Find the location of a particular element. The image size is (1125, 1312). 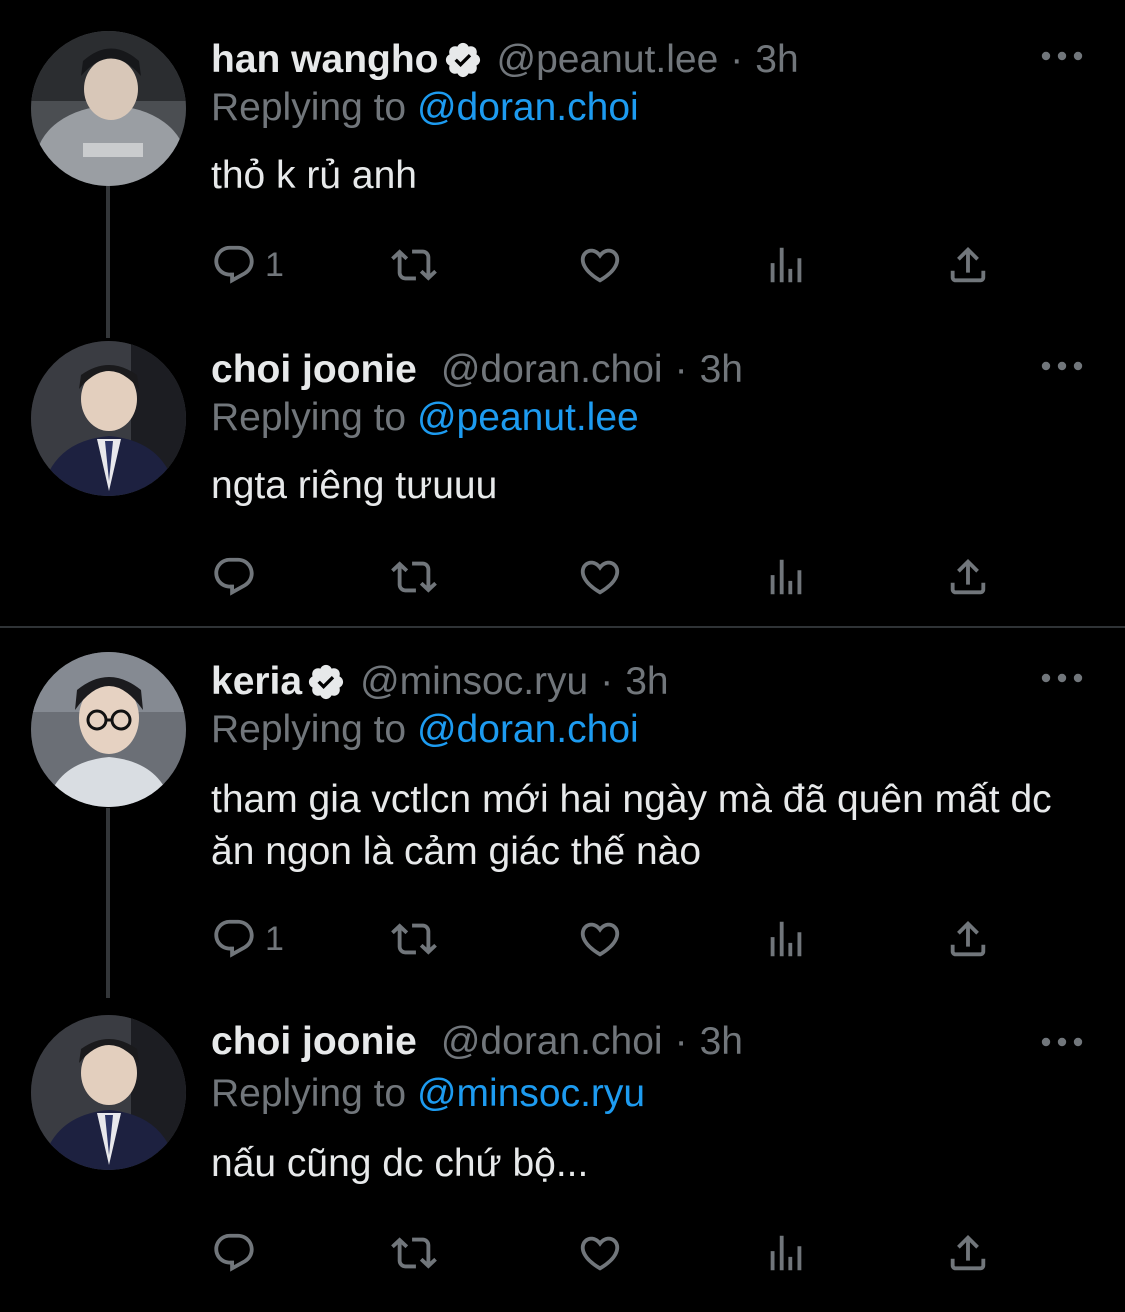

mention-link: @peanut.lee is located at coordinates (528, 417).